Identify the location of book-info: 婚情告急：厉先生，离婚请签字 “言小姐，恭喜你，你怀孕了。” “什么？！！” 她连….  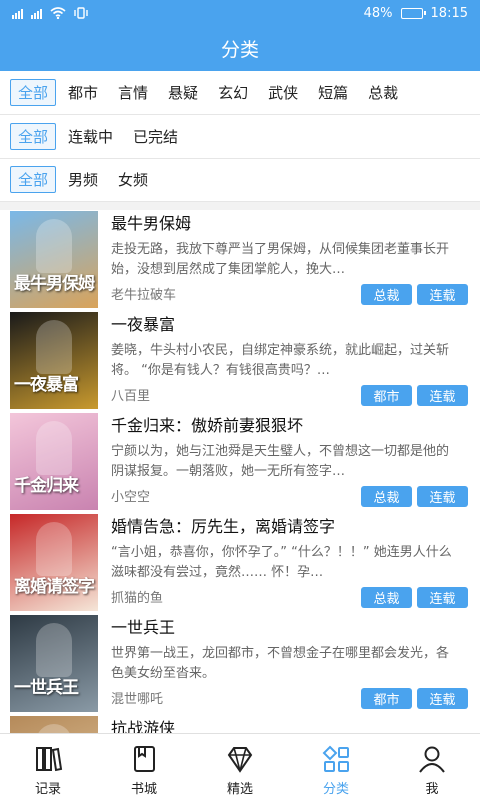
(289, 564).